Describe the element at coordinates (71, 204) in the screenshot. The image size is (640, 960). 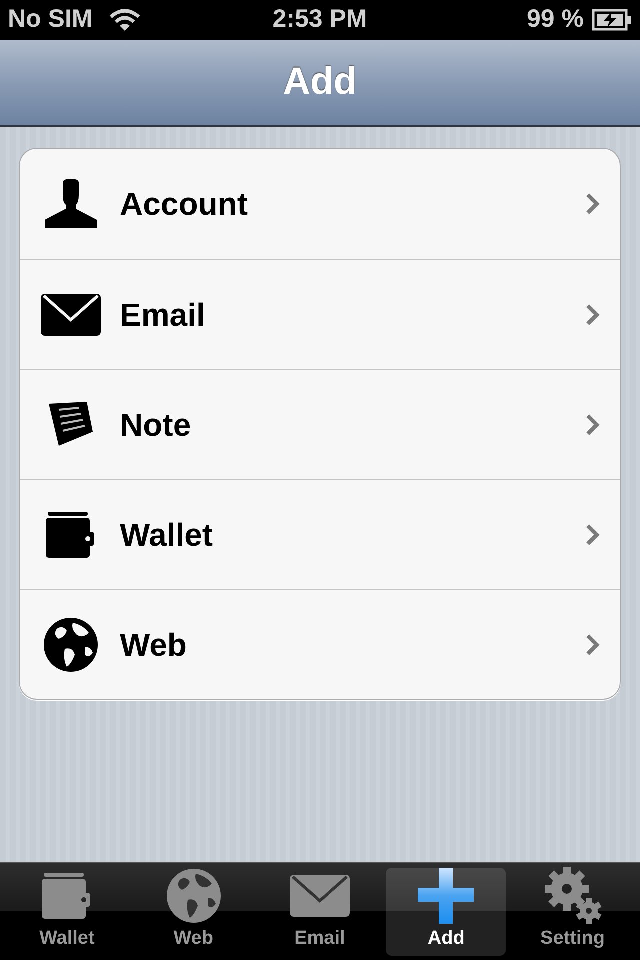
I see `person-icon` at that location.